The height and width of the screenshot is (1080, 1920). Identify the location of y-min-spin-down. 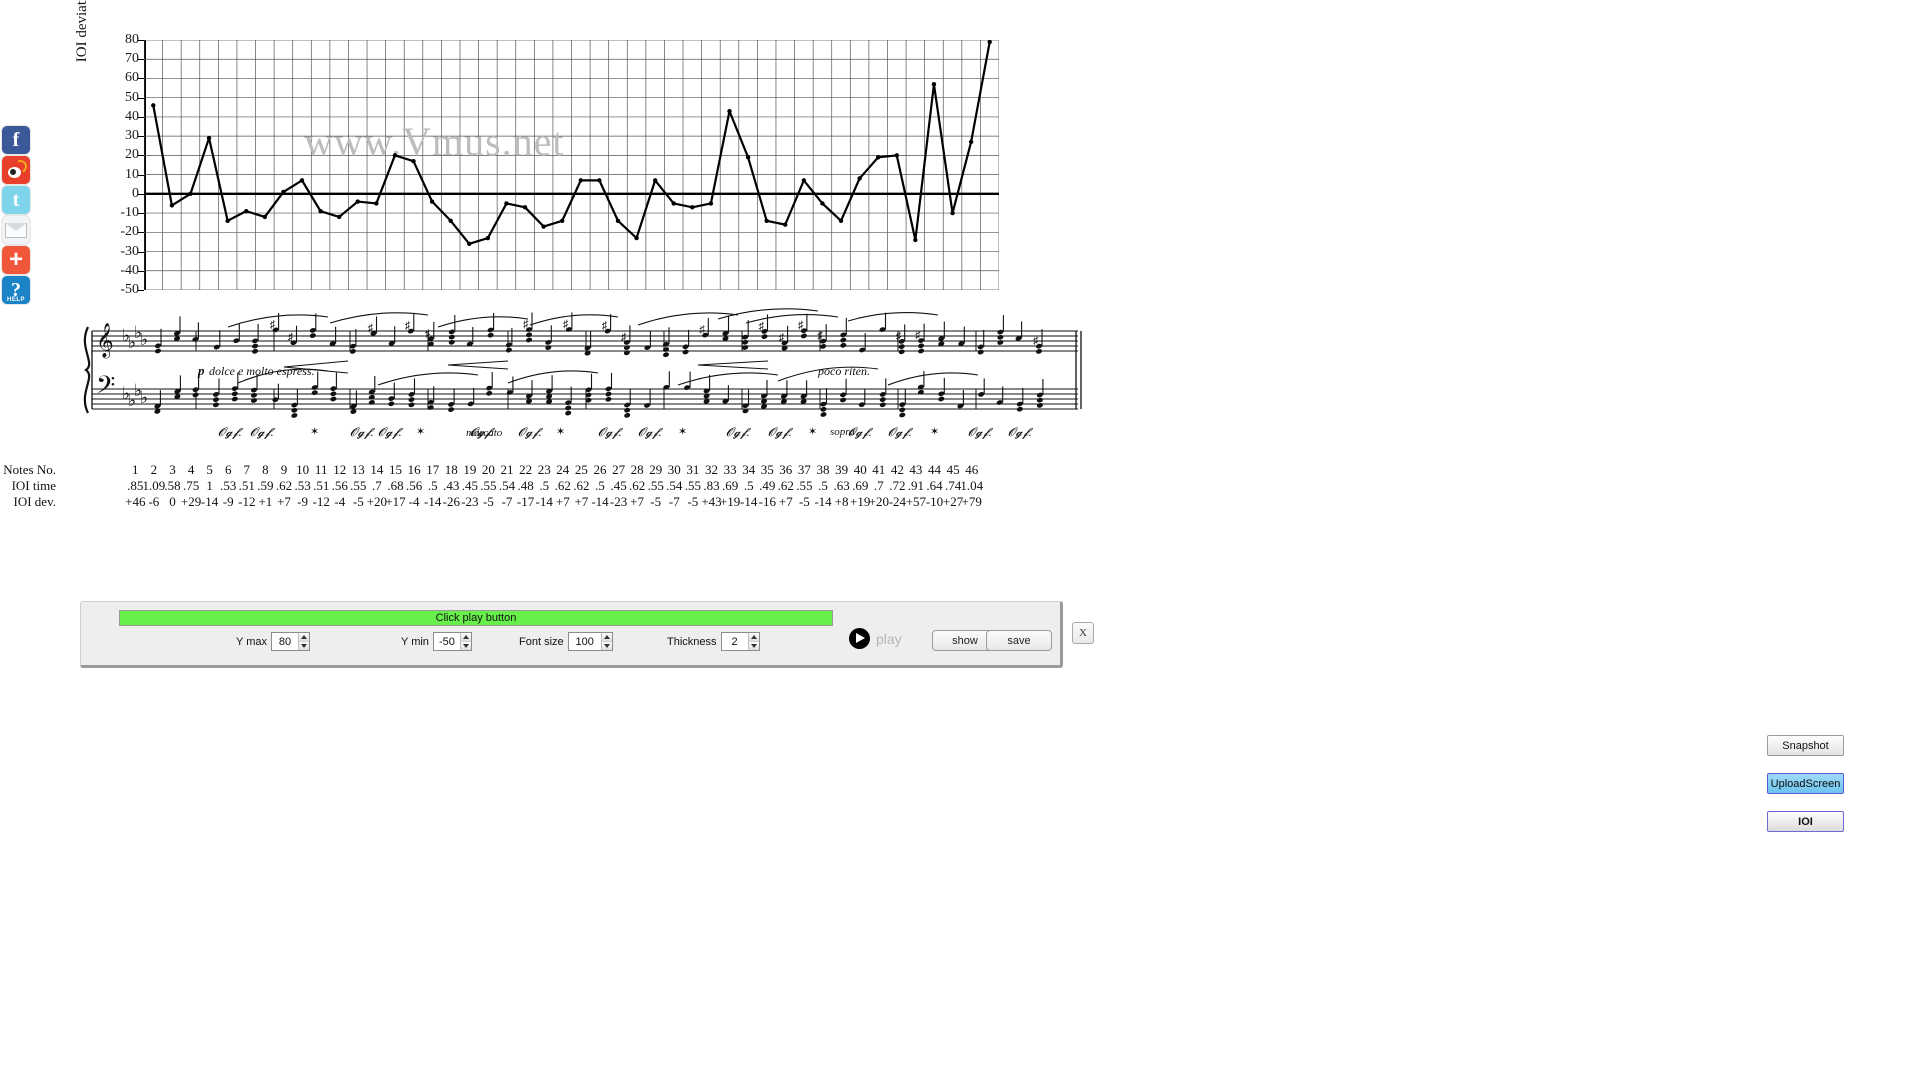
(465, 646).